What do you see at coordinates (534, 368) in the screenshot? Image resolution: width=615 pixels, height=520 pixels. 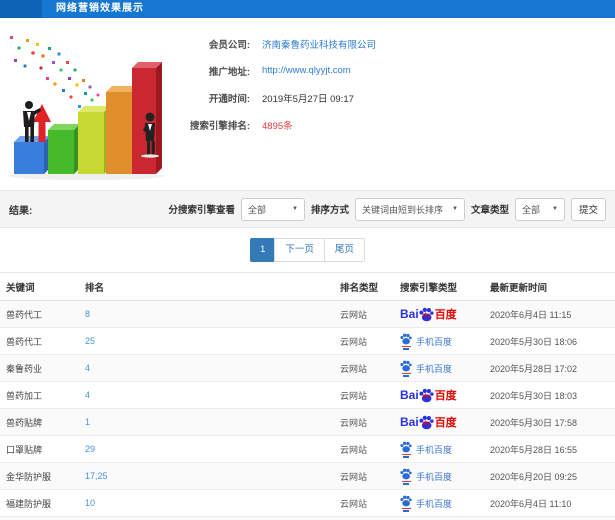 I see `updated-time-cell: 2020年5月28日 17:02` at bounding box center [534, 368].